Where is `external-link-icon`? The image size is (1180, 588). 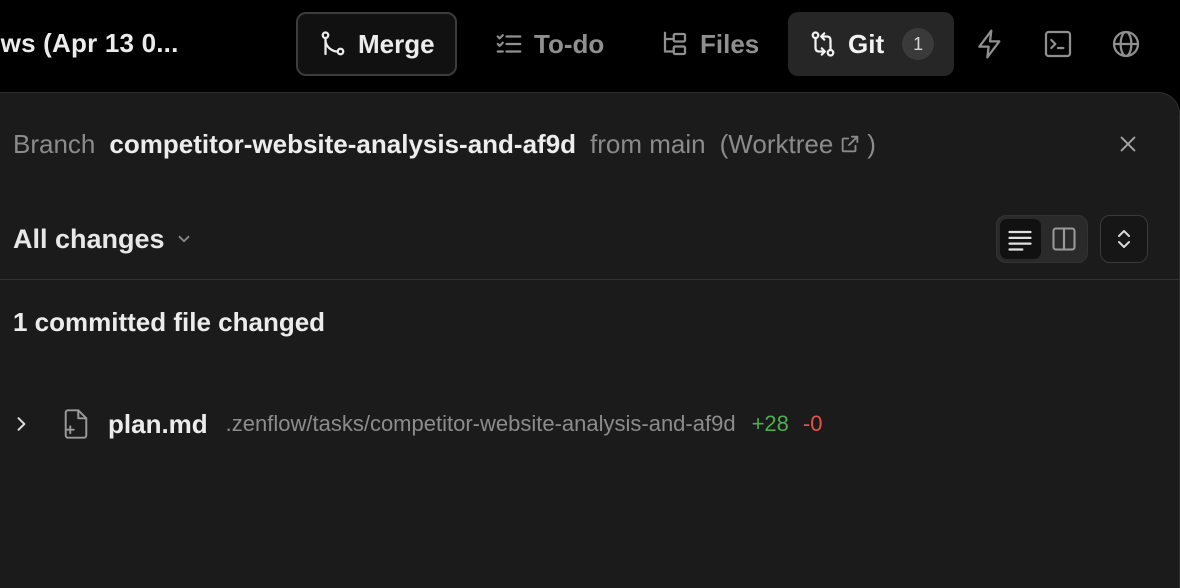 external-link-icon is located at coordinates (850, 144).